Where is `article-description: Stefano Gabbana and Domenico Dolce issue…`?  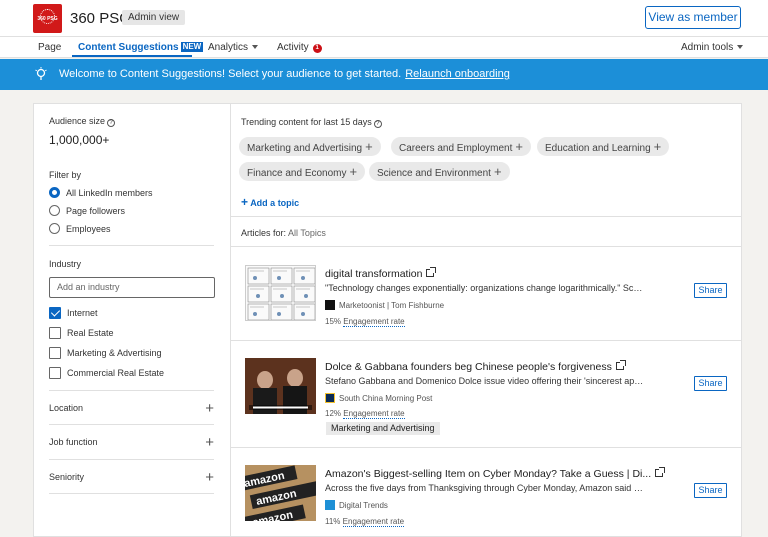
article-description: Stefano Gabbana and Domenico Dolce issue… is located at coordinates (485, 381).